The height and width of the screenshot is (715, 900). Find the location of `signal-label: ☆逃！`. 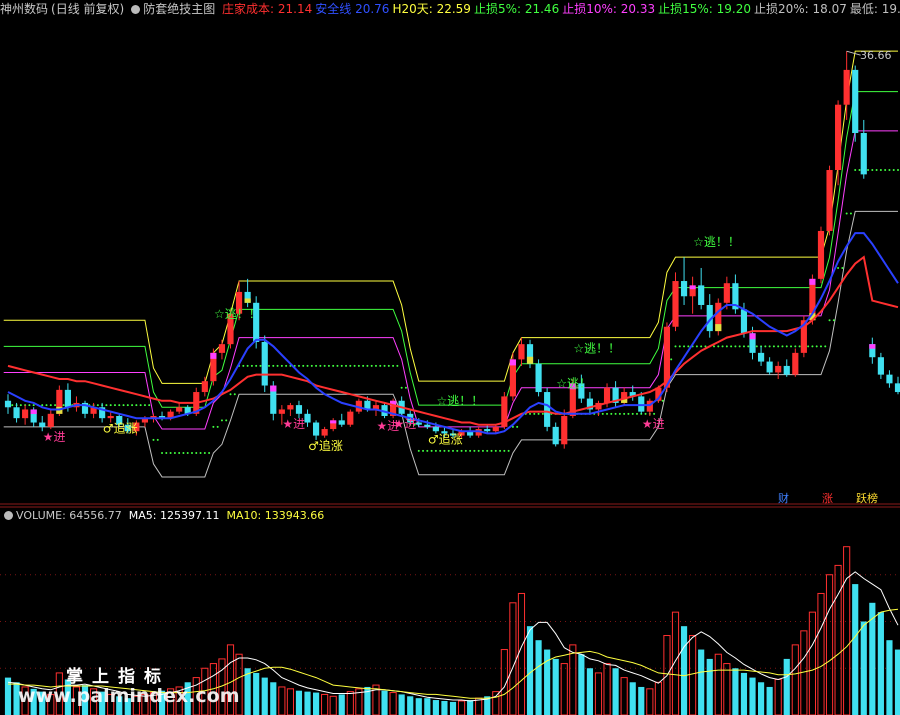

signal-label: ☆逃！ is located at coordinates (573, 383).